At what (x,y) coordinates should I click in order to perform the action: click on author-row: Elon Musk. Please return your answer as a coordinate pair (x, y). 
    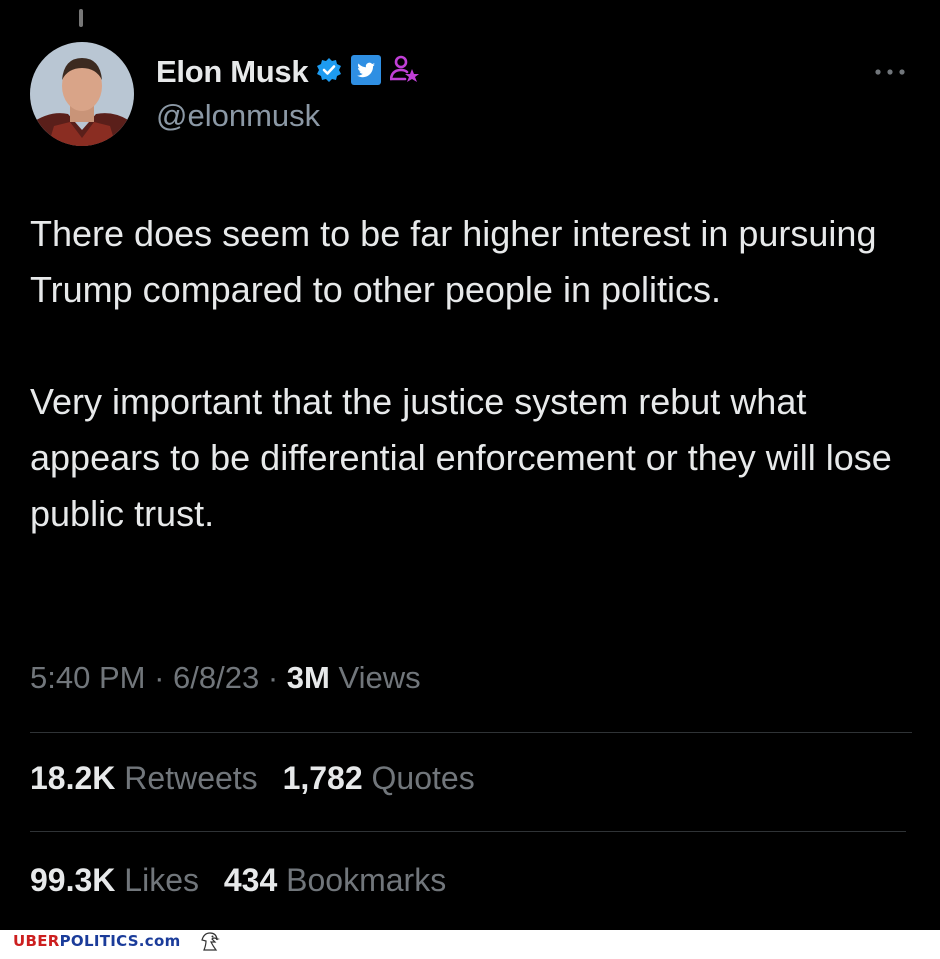
    Looking at the image, I should click on (288, 72).